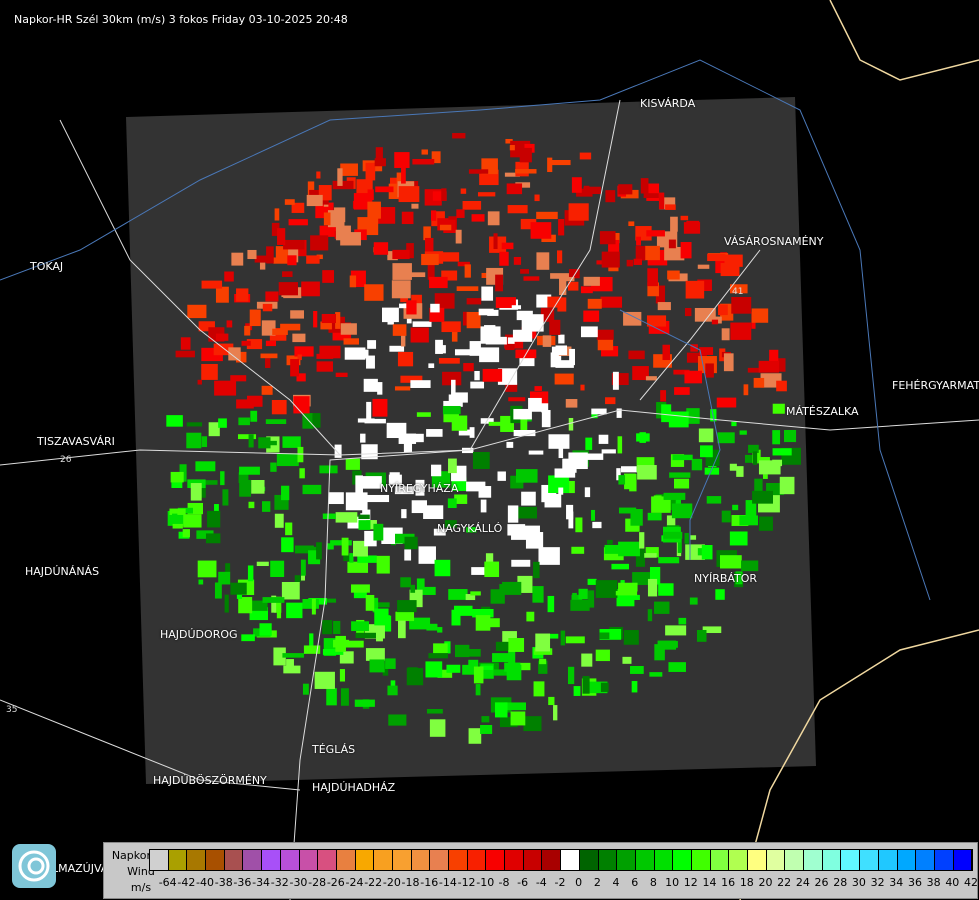 This screenshot has height=900, width=979. I want to click on legend-tick-label: -28, so click(317, 882).